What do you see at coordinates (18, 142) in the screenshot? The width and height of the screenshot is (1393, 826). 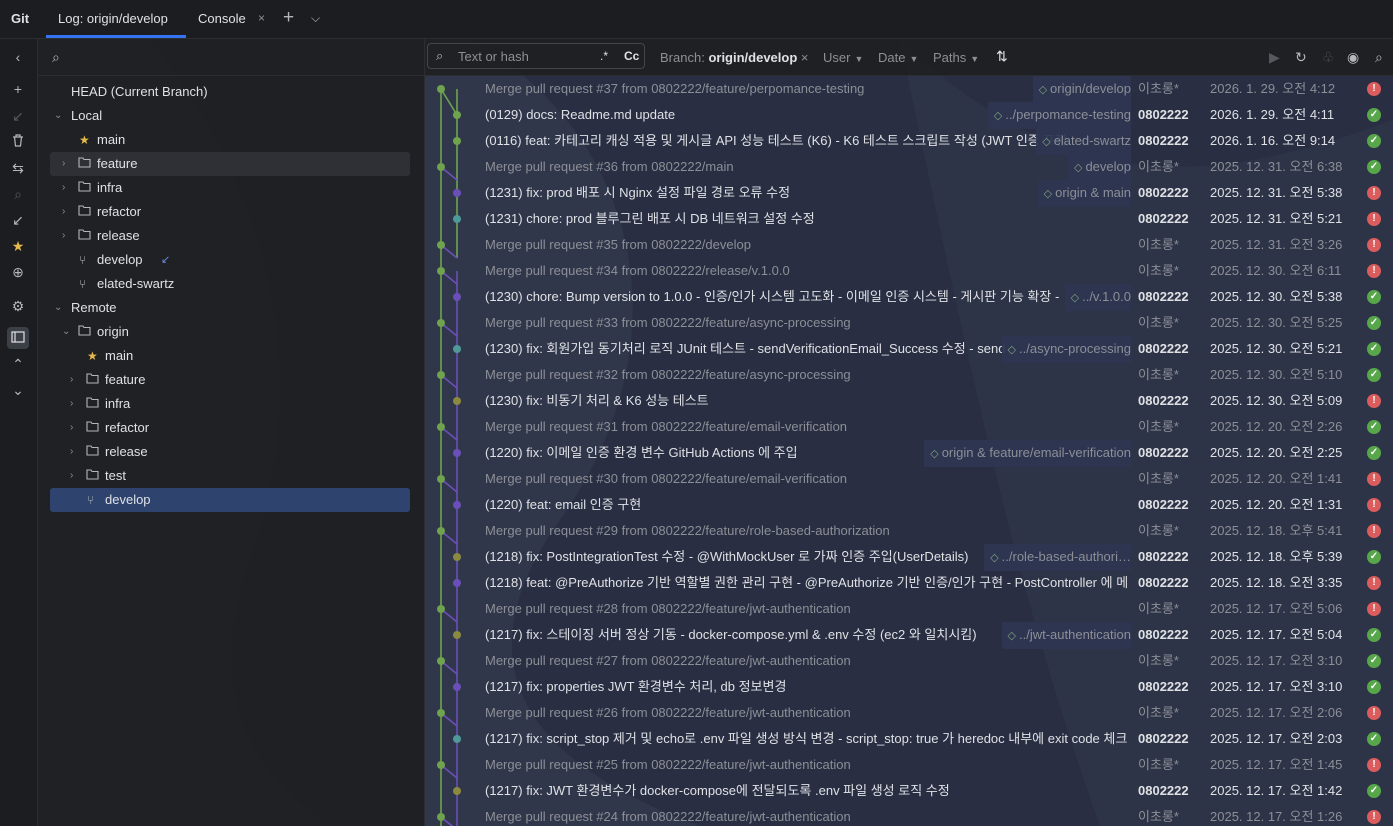 I see `delete-icon` at bounding box center [18, 142].